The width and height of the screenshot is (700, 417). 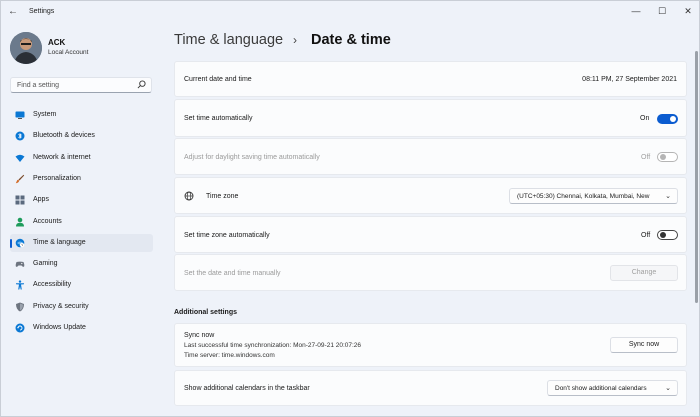 What do you see at coordinates (68, 52) in the screenshot?
I see `account-type: Local Account` at bounding box center [68, 52].